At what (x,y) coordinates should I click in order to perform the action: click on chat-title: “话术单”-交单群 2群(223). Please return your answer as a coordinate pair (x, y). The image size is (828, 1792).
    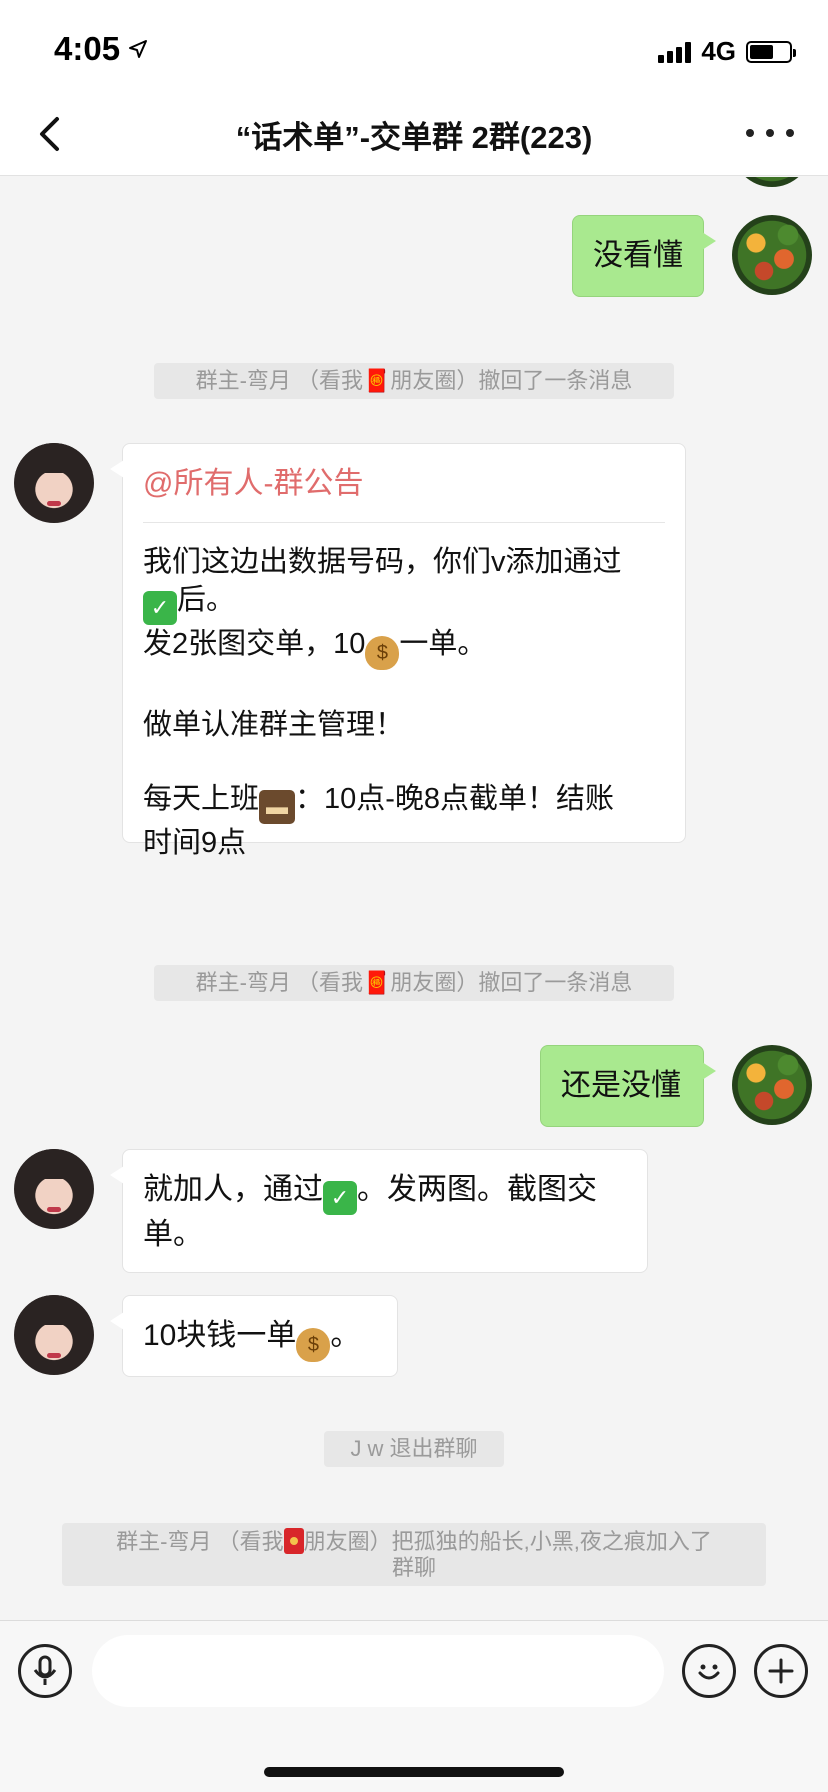
    Looking at the image, I should click on (414, 137).